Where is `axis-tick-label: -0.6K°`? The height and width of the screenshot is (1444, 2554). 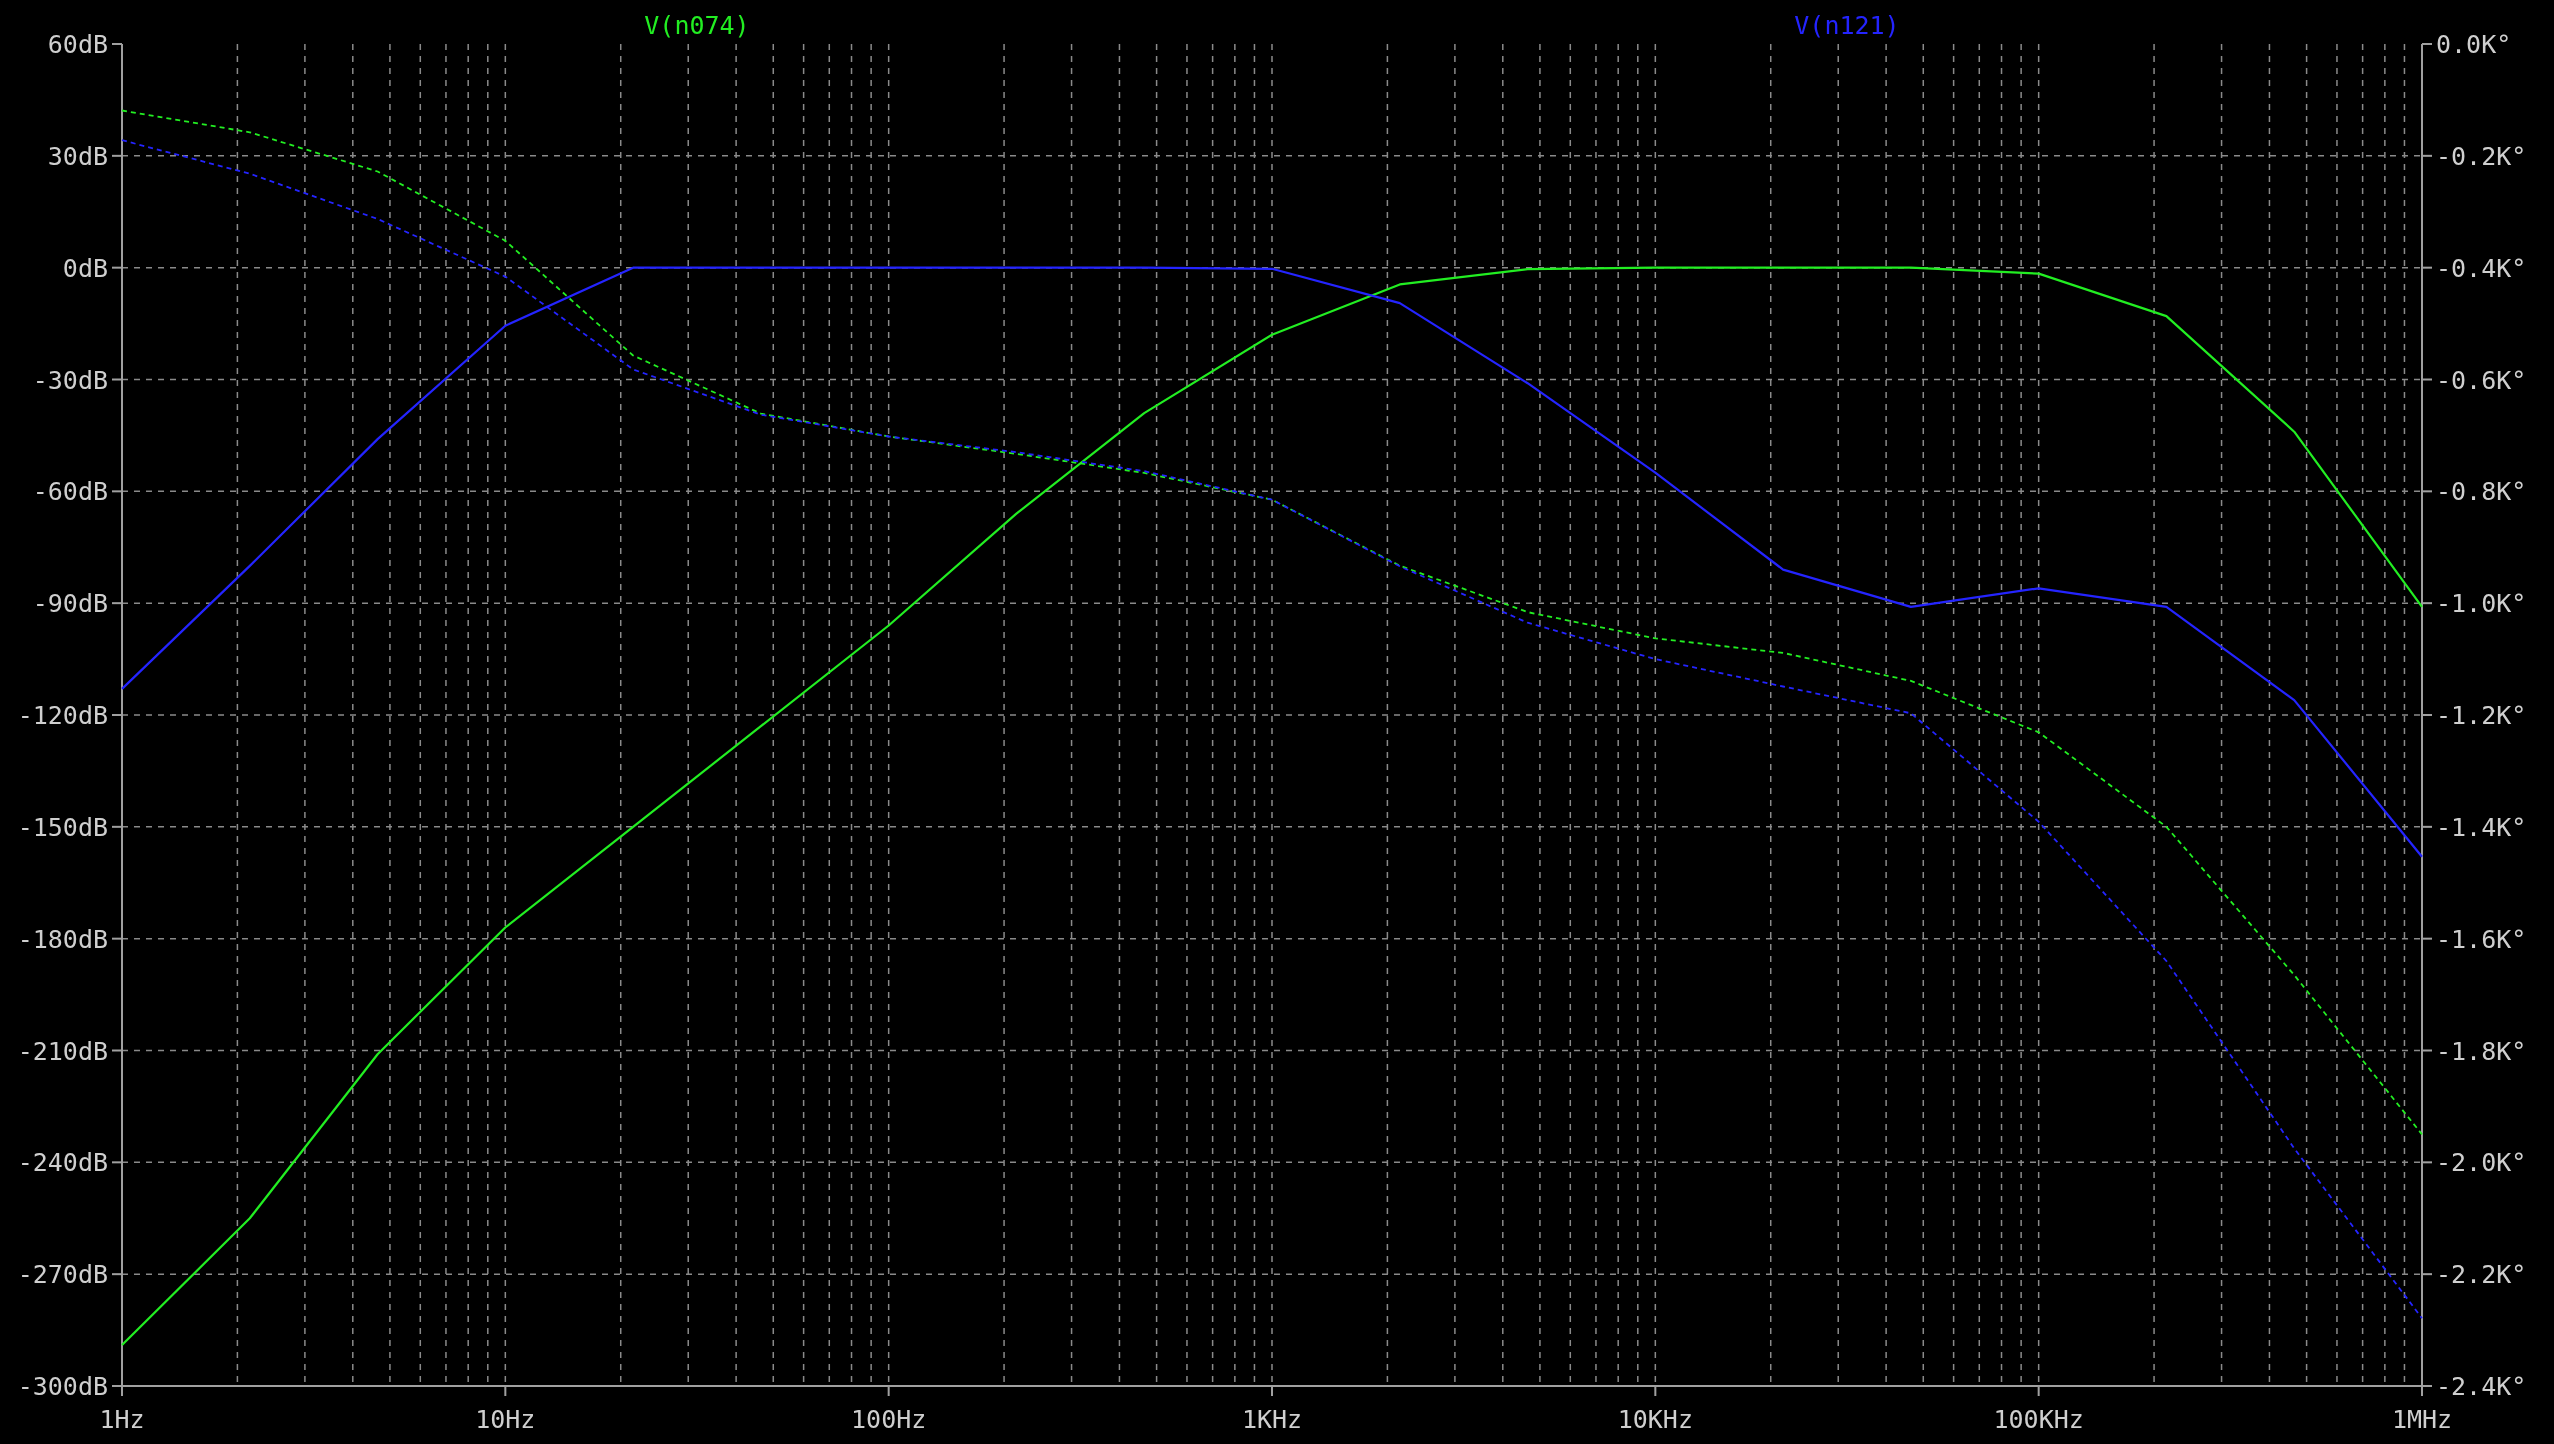
axis-tick-label: -0.6K° is located at coordinates (2481, 380).